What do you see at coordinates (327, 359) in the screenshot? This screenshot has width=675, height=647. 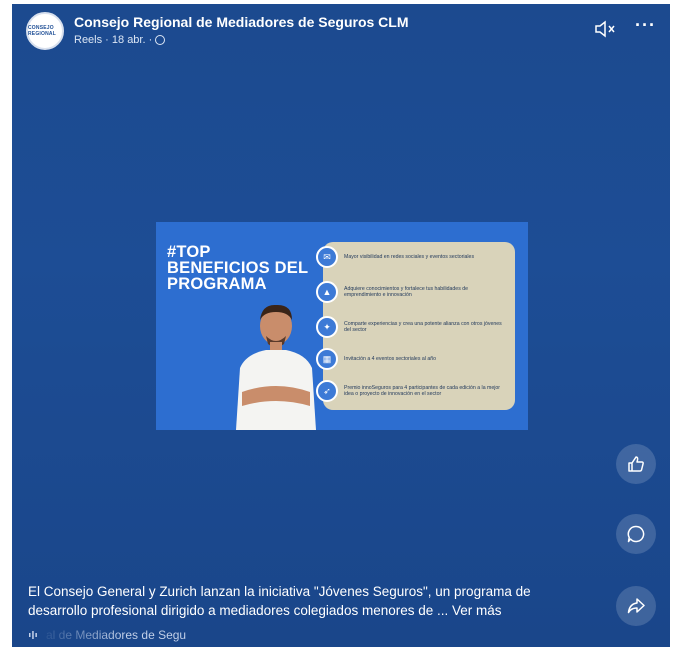 I see `calendar-icon: ▦` at bounding box center [327, 359].